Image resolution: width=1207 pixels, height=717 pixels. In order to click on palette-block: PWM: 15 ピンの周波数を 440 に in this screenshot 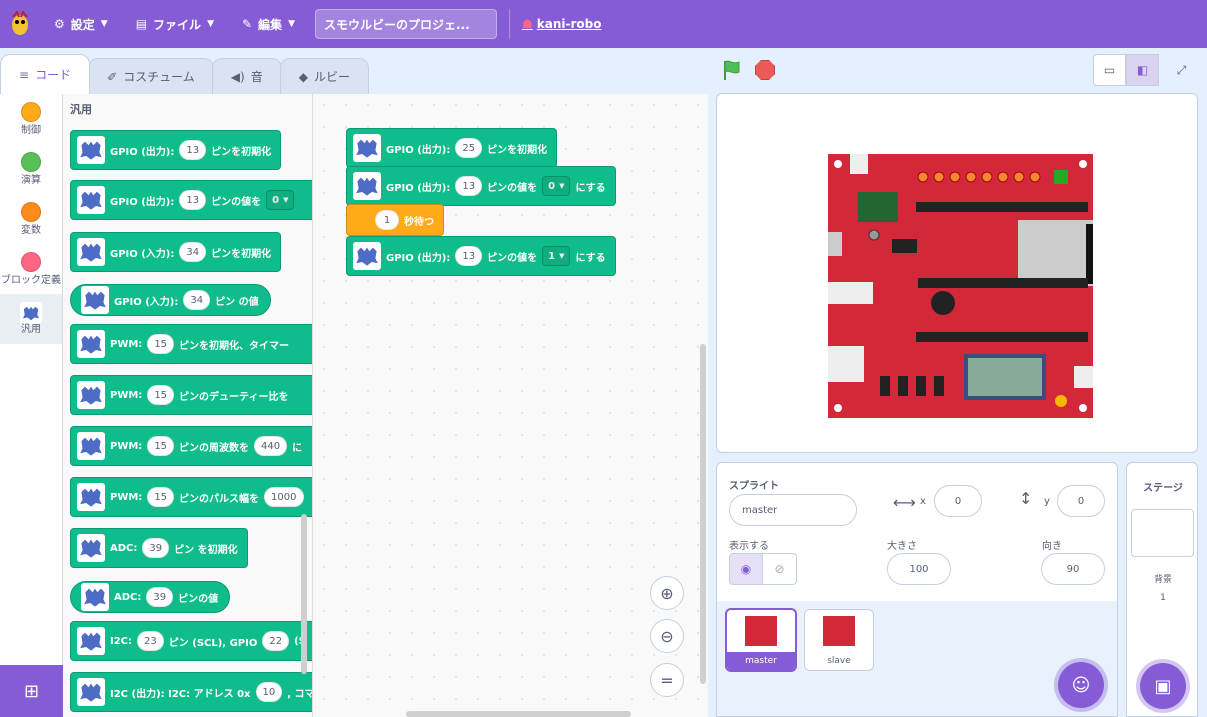, I will do `click(191, 446)`.